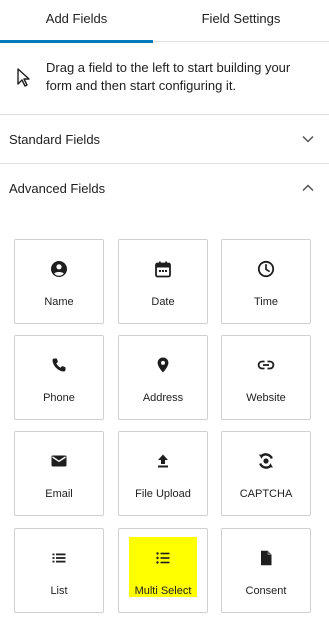  What do you see at coordinates (59, 494) in the screenshot?
I see `field-email-label: Email` at bounding box center [59, 494].